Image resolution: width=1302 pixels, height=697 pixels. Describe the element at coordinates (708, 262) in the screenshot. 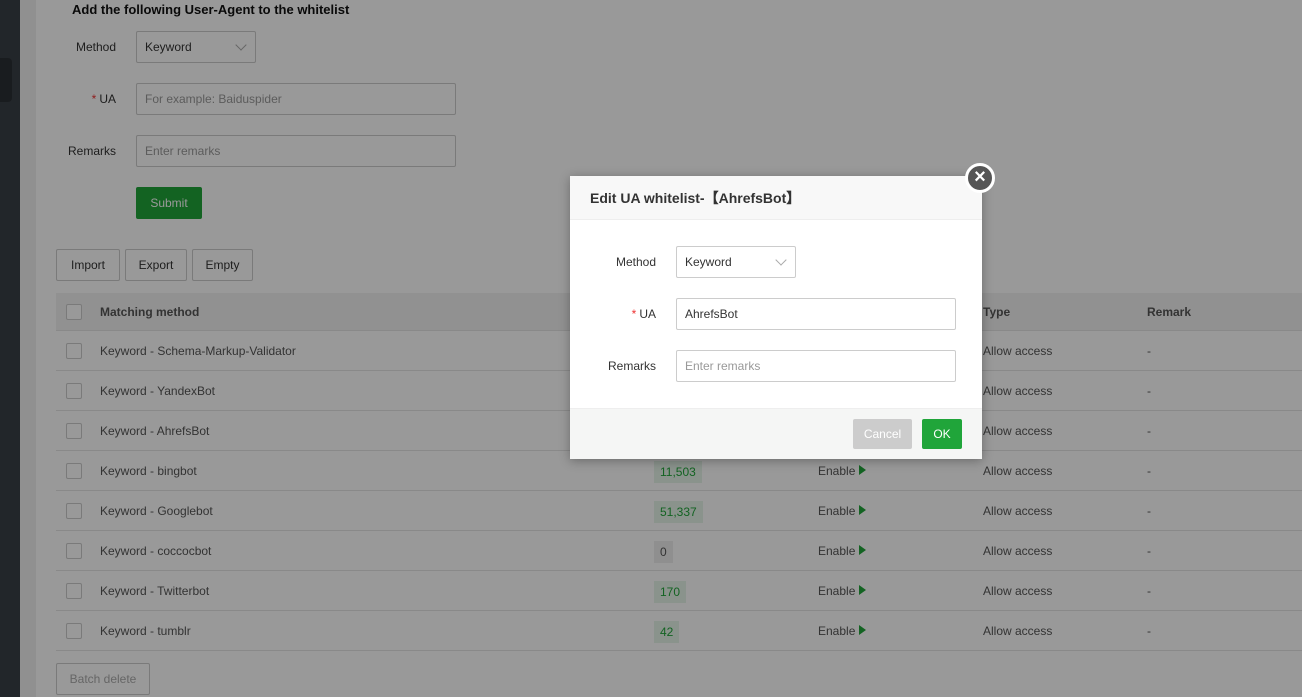

I see `modal-method-value: Keyword` at that location.